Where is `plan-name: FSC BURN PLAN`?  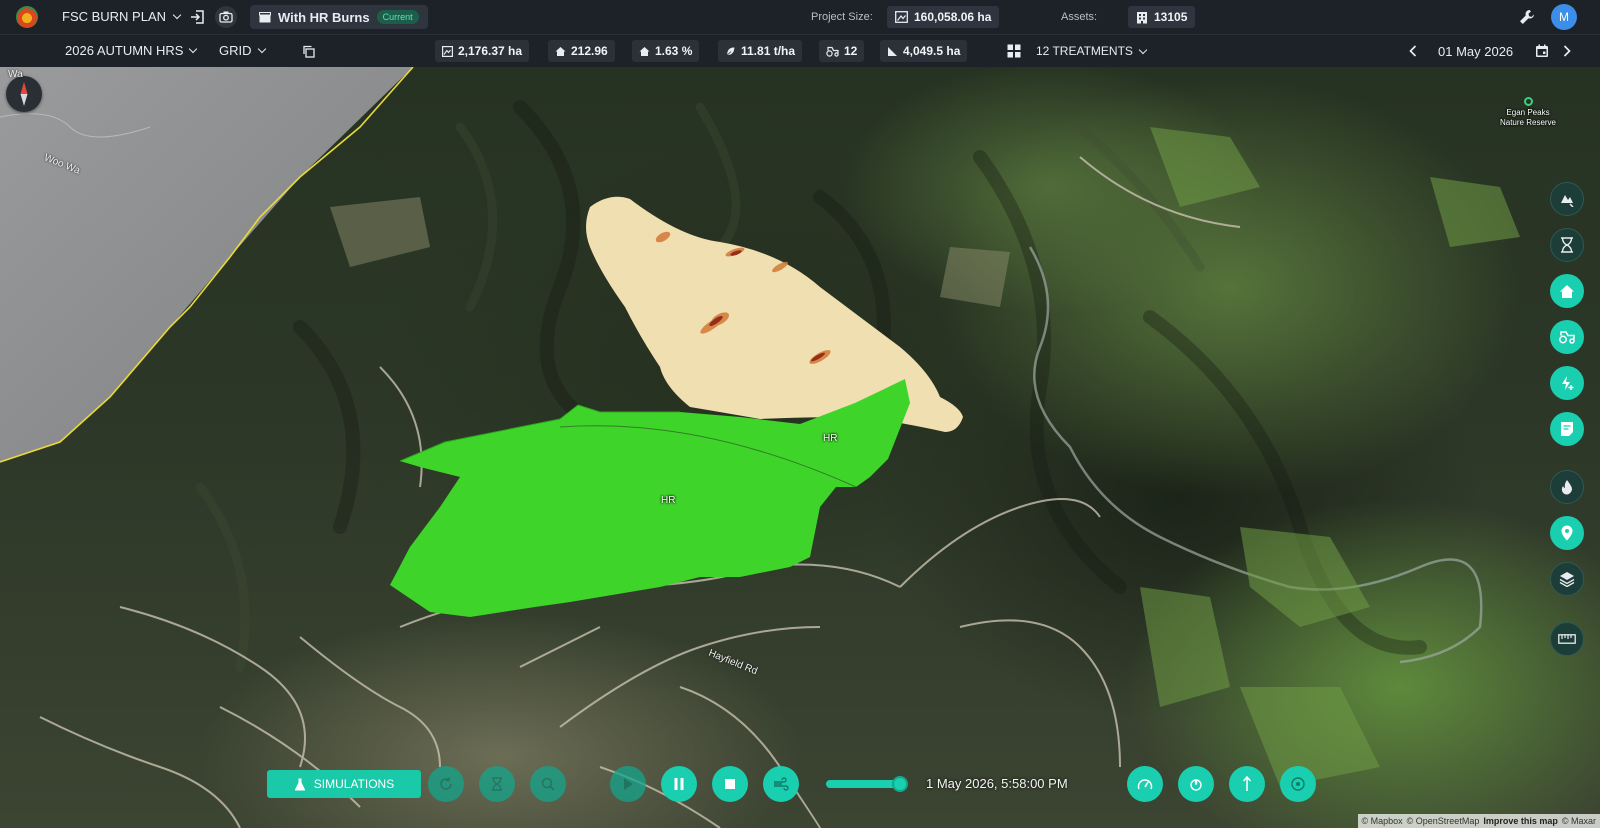
plan-name: FSC BURN PLAN is located at coordinates (114, 16).